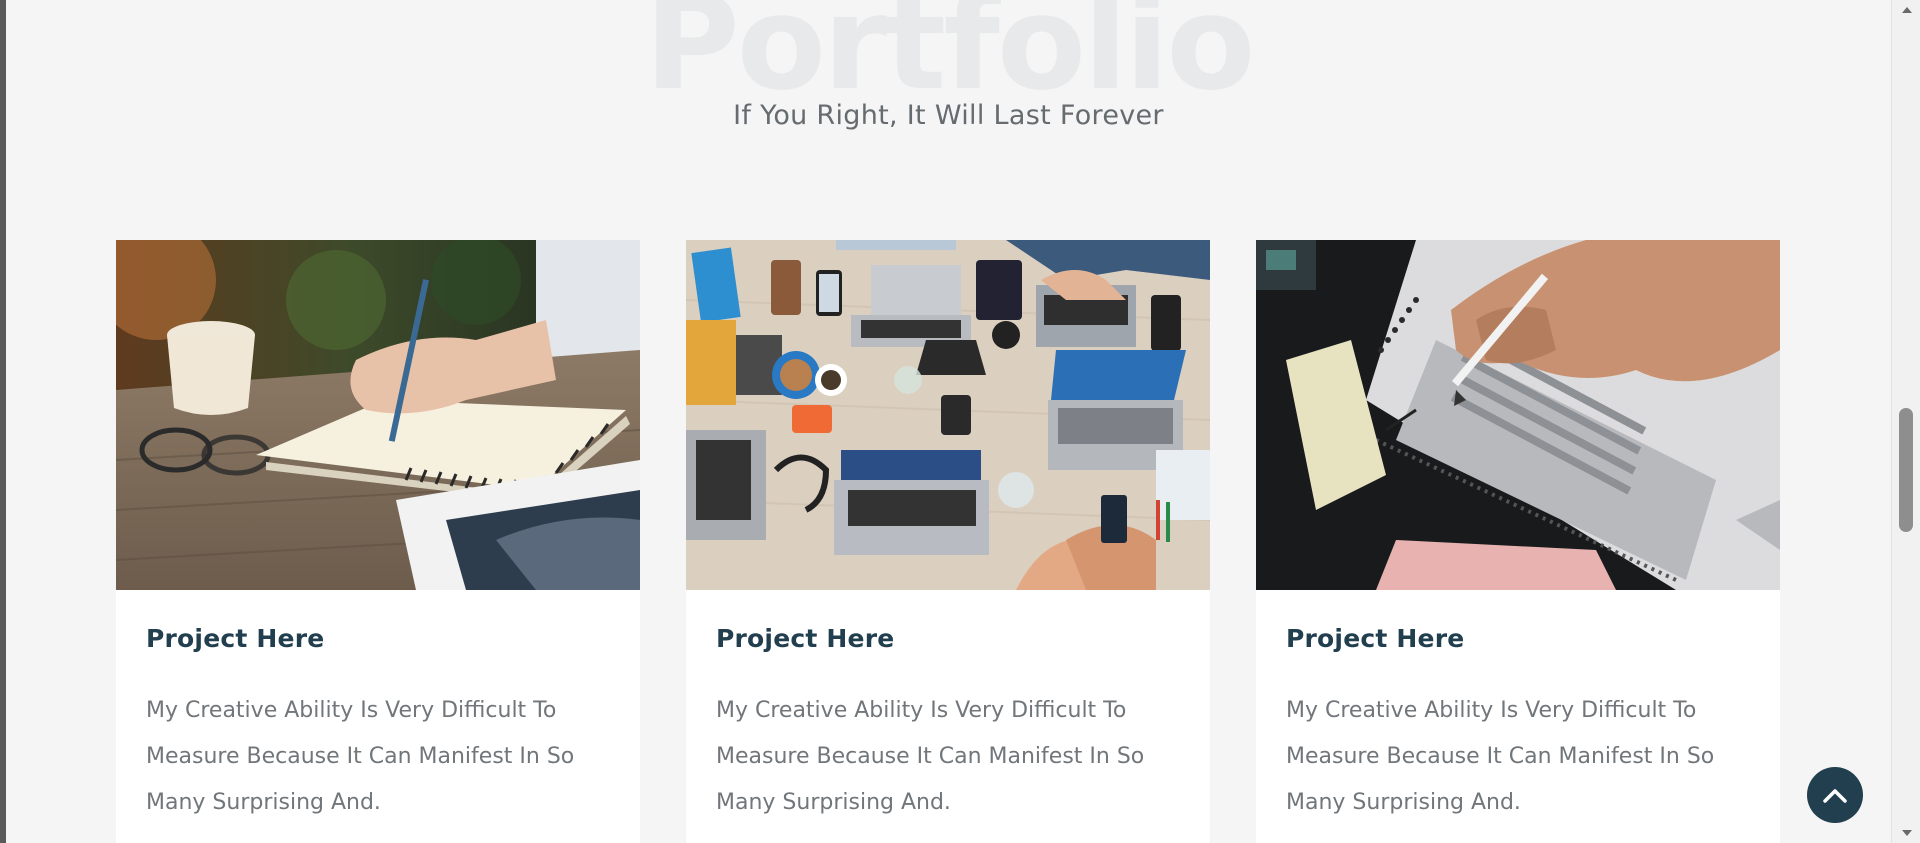  What do you see at coordinates (949, 59) in the screenshot?
I see `section-background-title: Portfolio` at bounding box center [949, 59].